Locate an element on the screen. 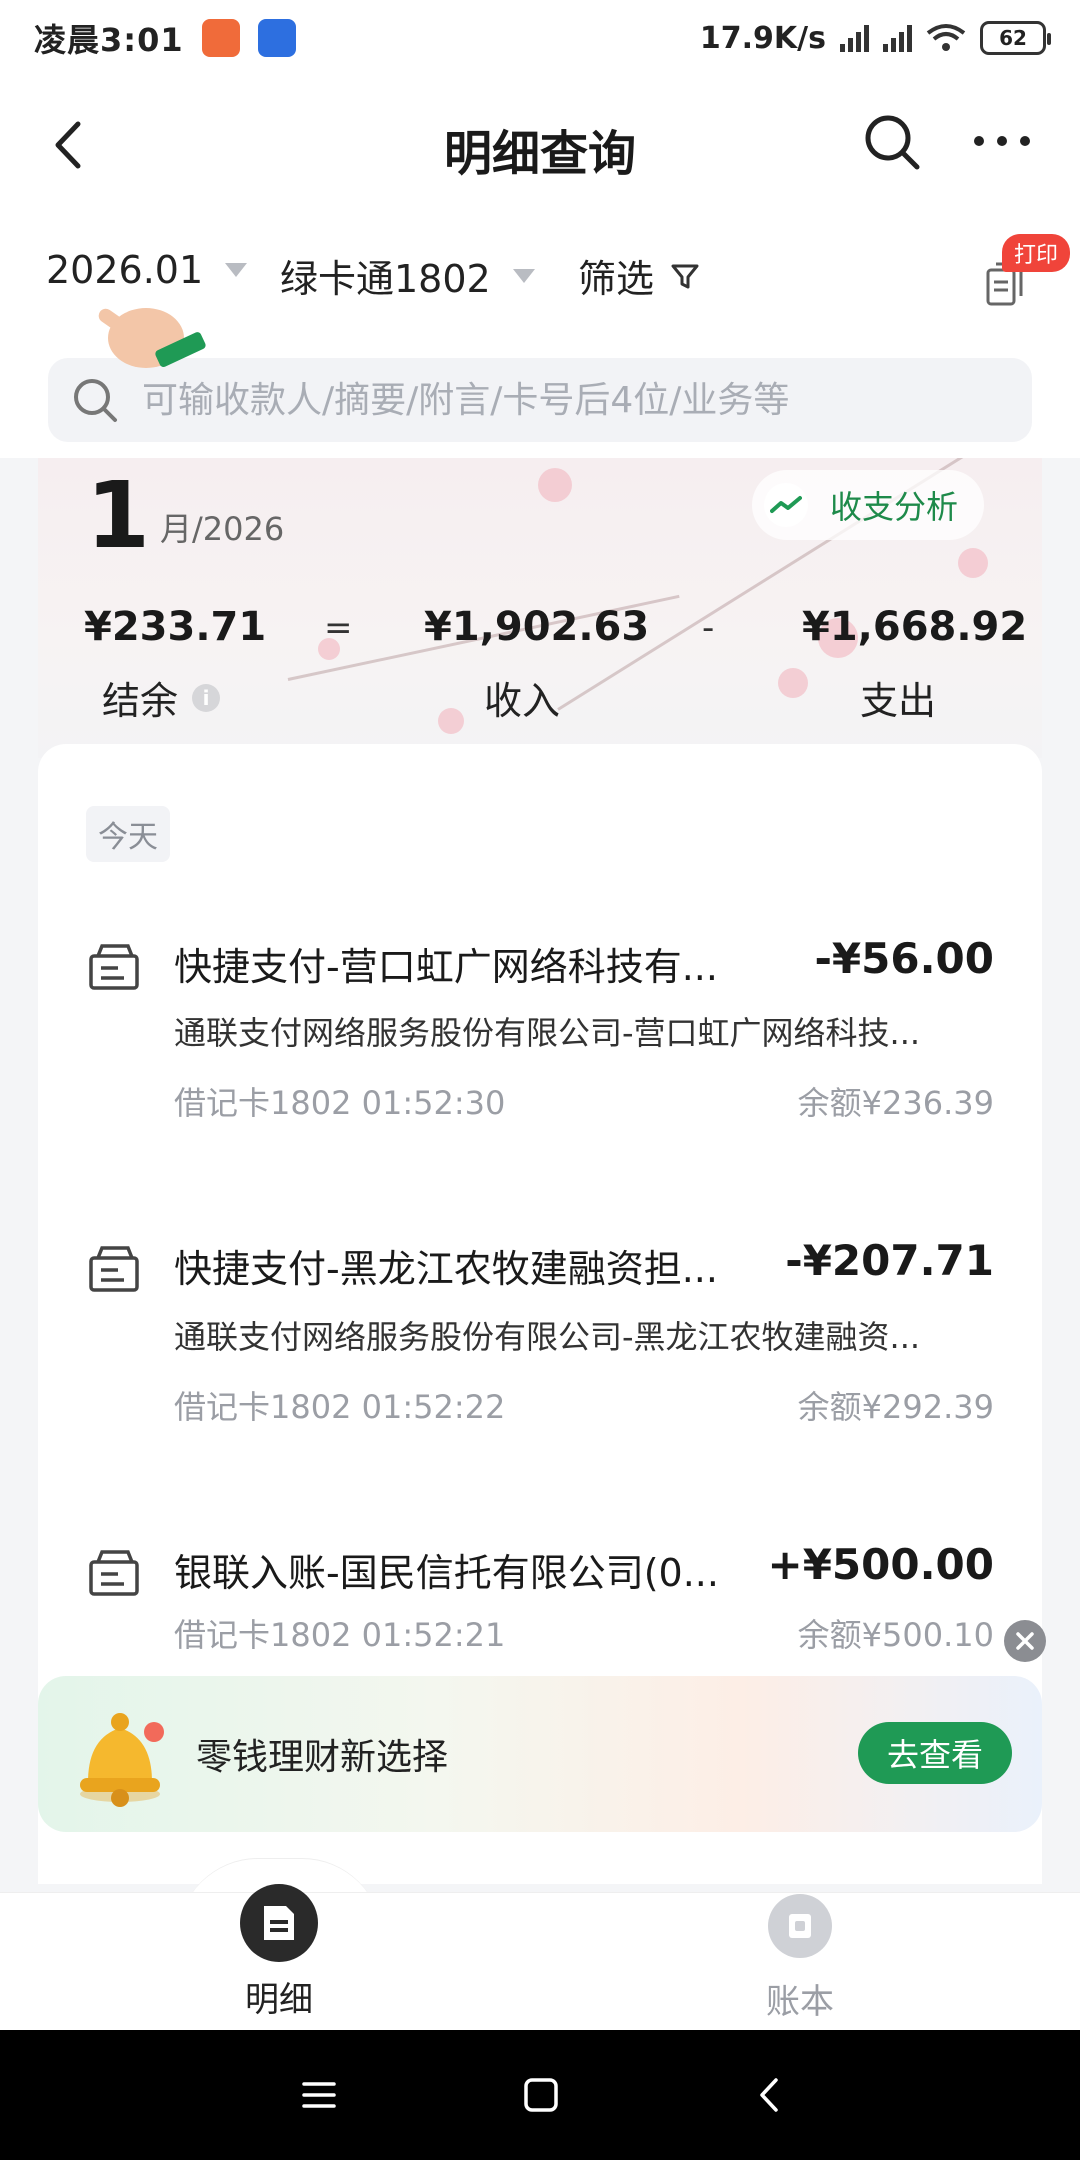  summary-month-number: 1 is located at coordinates (118, 515).